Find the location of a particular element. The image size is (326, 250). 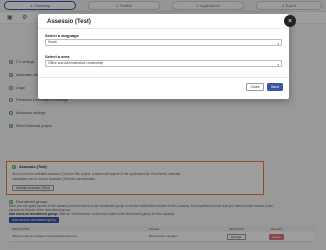

save-button: Save is located at coordinates (275, 87).